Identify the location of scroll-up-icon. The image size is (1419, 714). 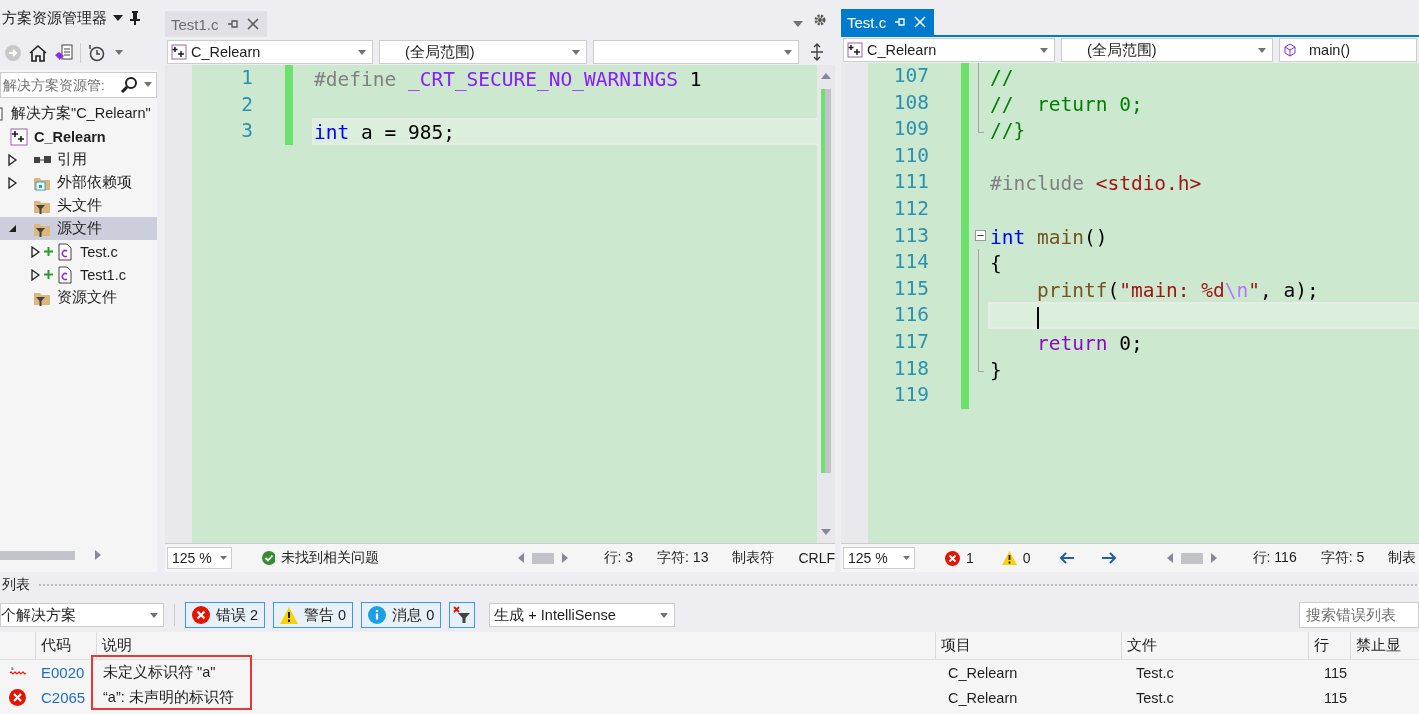
(826, 76).